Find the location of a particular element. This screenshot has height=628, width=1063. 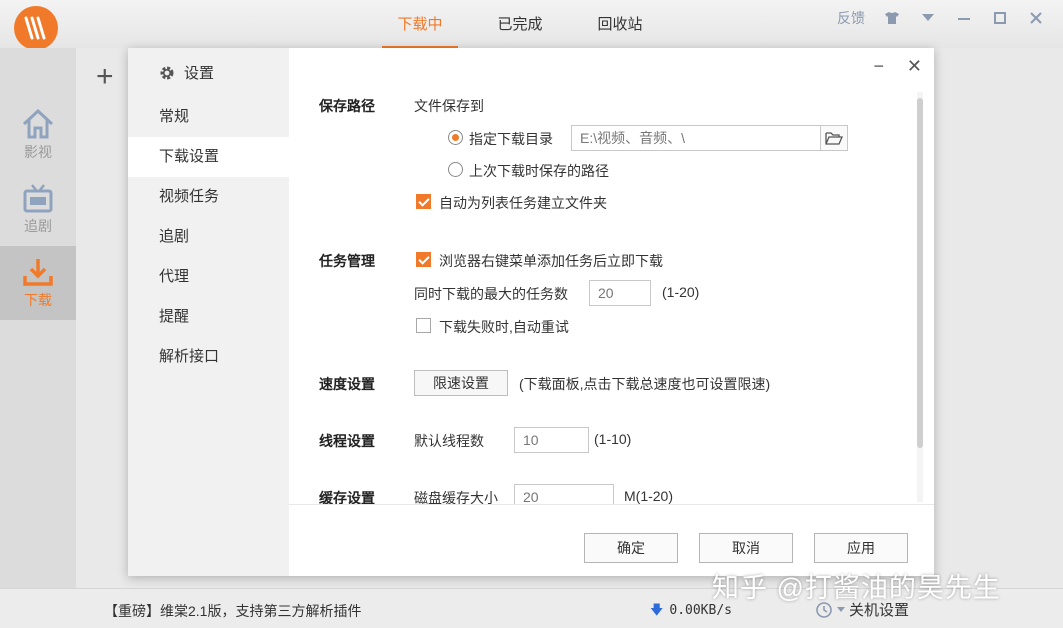

max-tasks-range: (1-20) is located at coordinates (681, 292).